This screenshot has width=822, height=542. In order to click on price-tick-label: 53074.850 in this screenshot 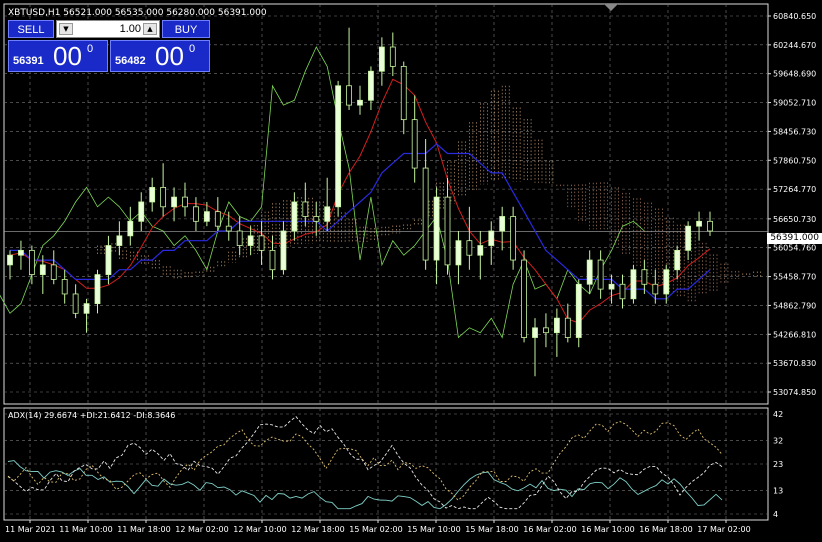, I will do `click(794, 392)`.